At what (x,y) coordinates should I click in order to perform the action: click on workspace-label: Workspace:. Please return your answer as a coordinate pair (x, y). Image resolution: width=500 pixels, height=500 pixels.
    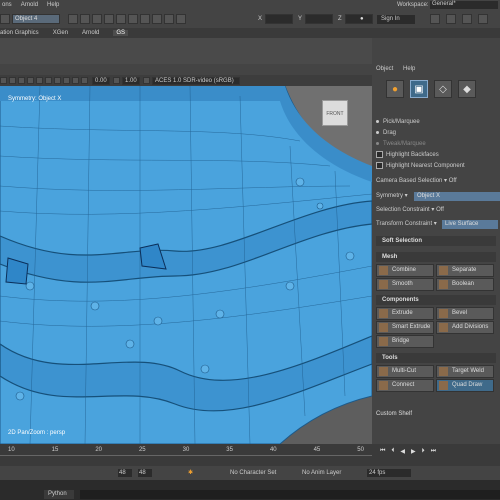
    Looking at the image, I should click on (413, 5).